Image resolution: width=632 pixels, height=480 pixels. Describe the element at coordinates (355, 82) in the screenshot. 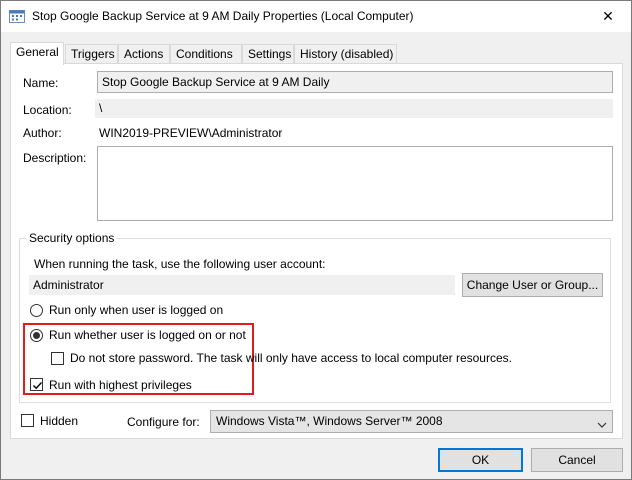

I see `name-field: Stop Google Backup Service at 9 AM Daily` at that location.